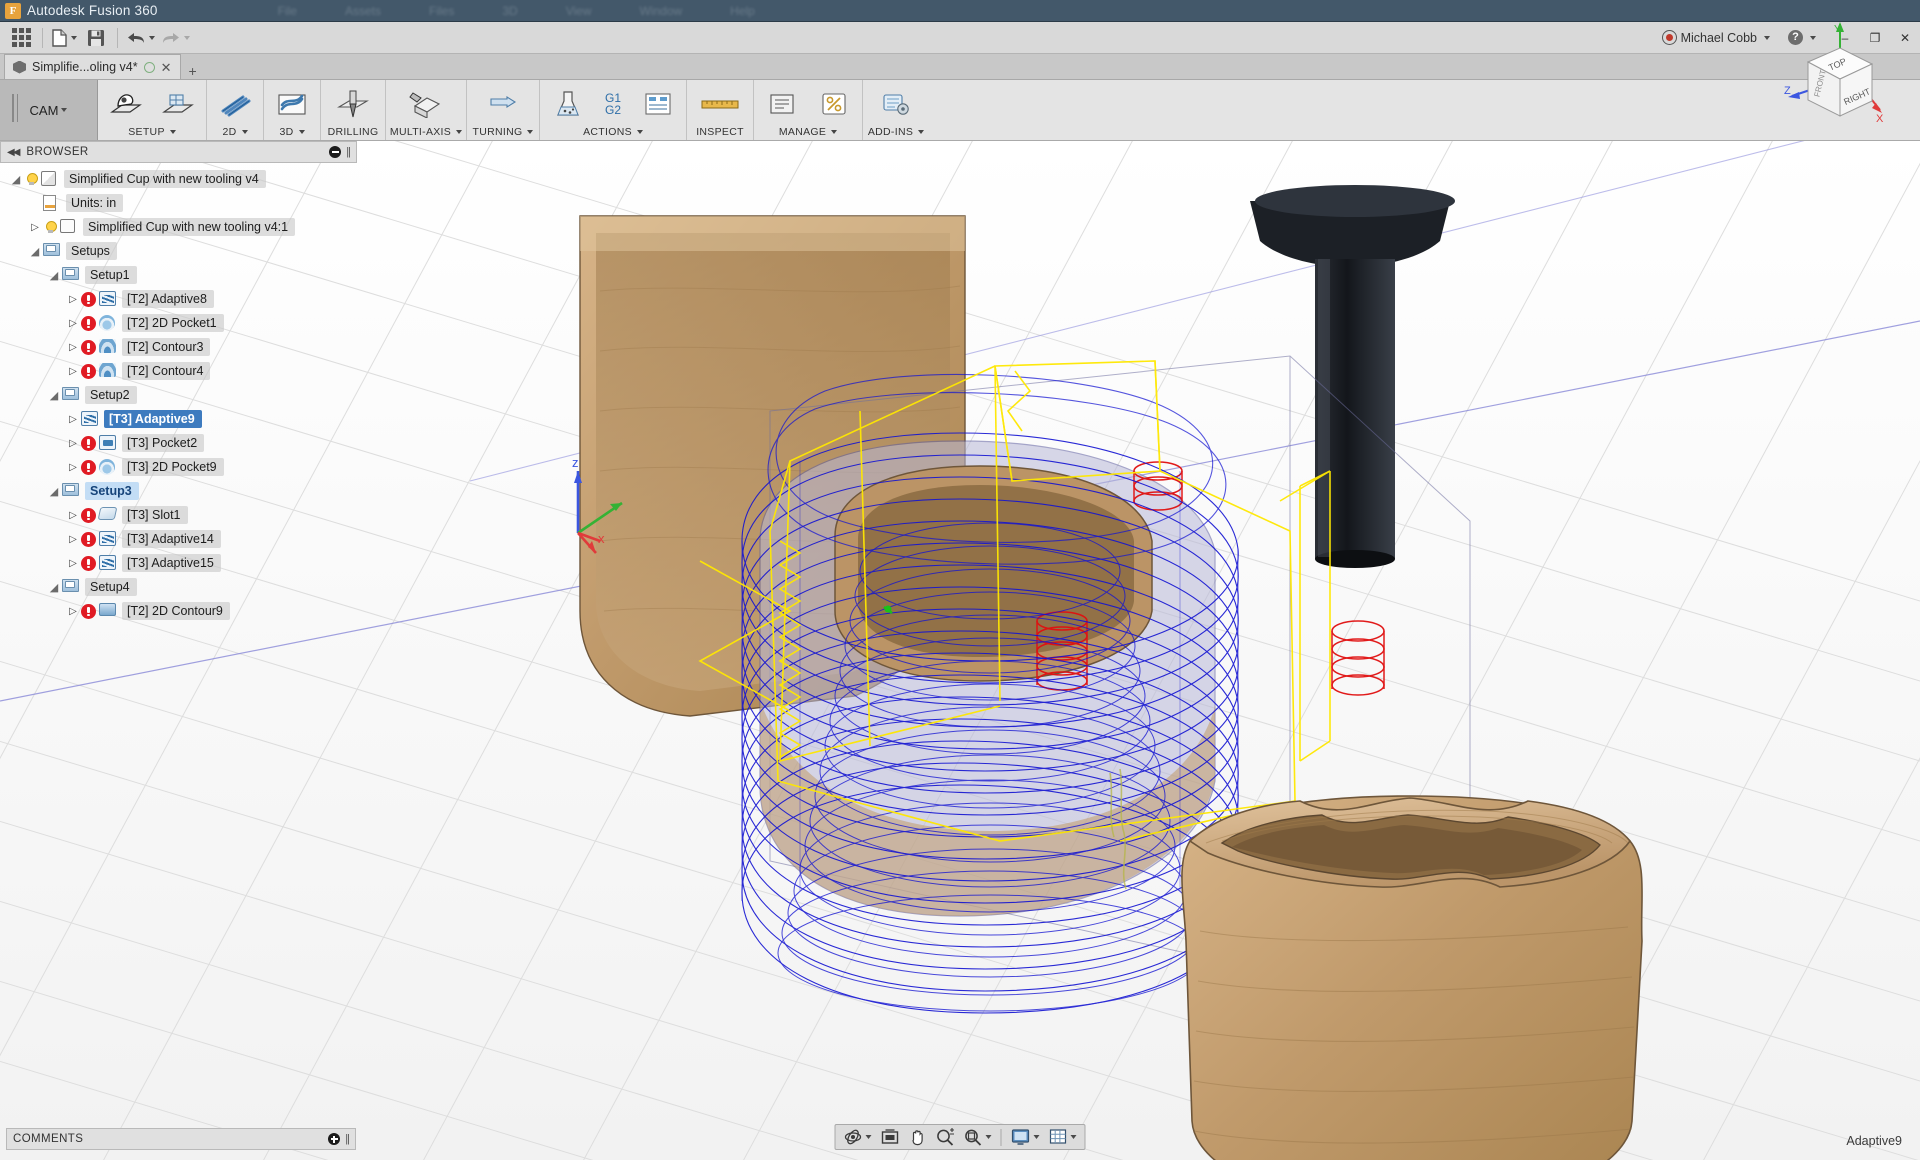  What do you see at coordinates (175, 38) in the screenshot?
I see `redo-button` at bounding box center [175, 38].